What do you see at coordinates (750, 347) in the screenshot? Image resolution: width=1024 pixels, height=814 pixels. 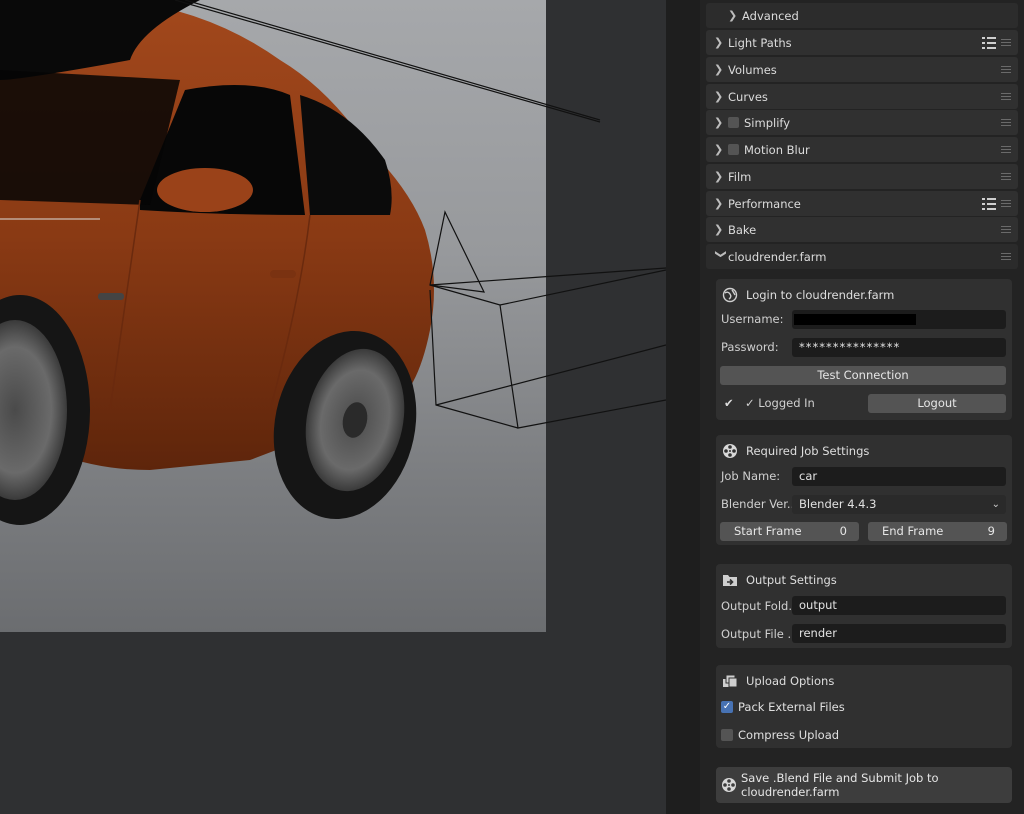 I see `password-label: Password:` at bounding box center [750, 347].